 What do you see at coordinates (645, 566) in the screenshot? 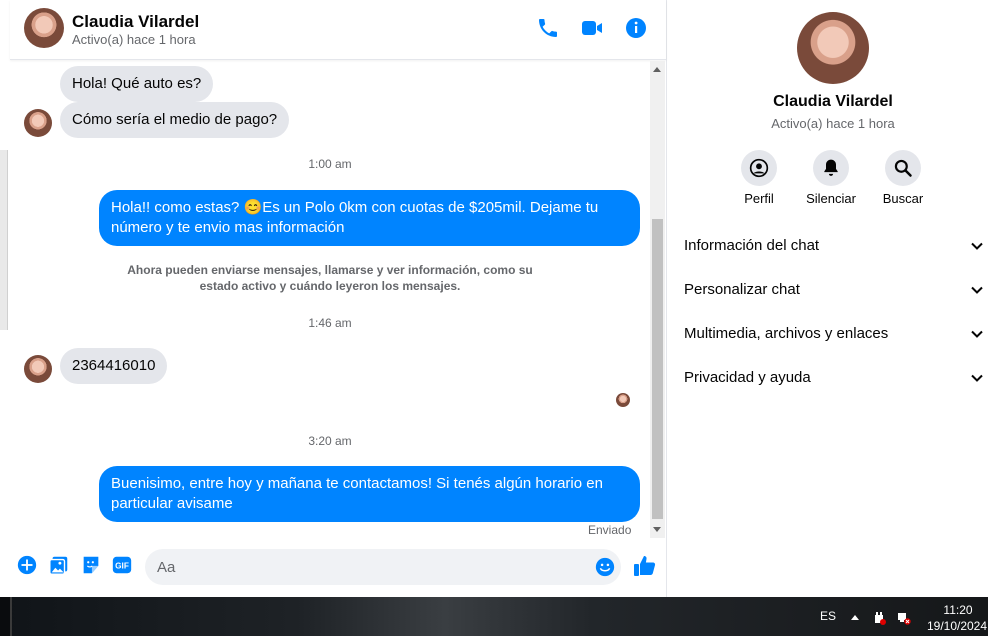
I see `like-icon` at bounding box center [645, 566].